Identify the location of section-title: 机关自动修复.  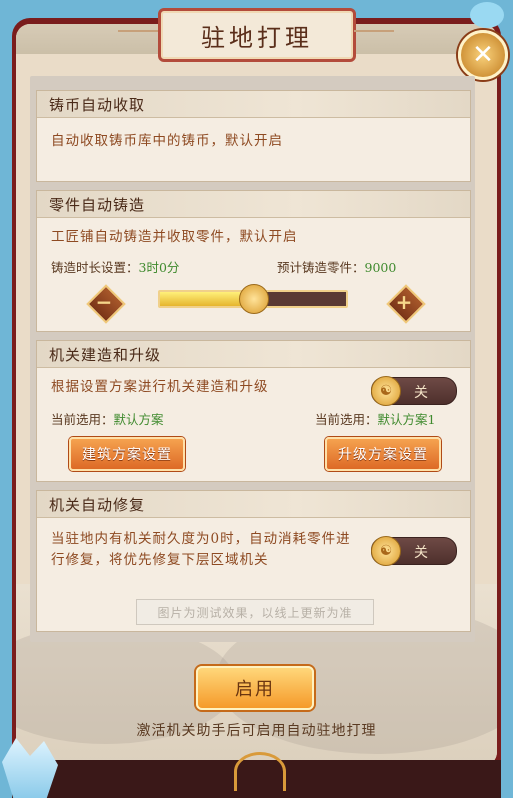
(253, 504).